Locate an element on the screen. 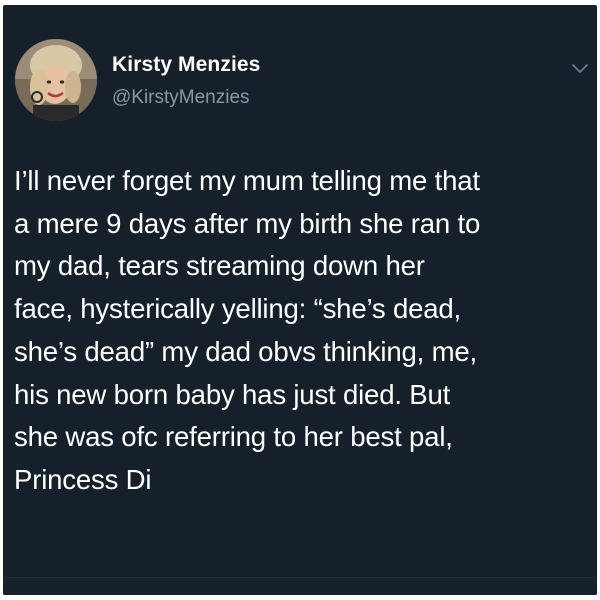  card-bottom-edge is located at coordinates (300, 586).